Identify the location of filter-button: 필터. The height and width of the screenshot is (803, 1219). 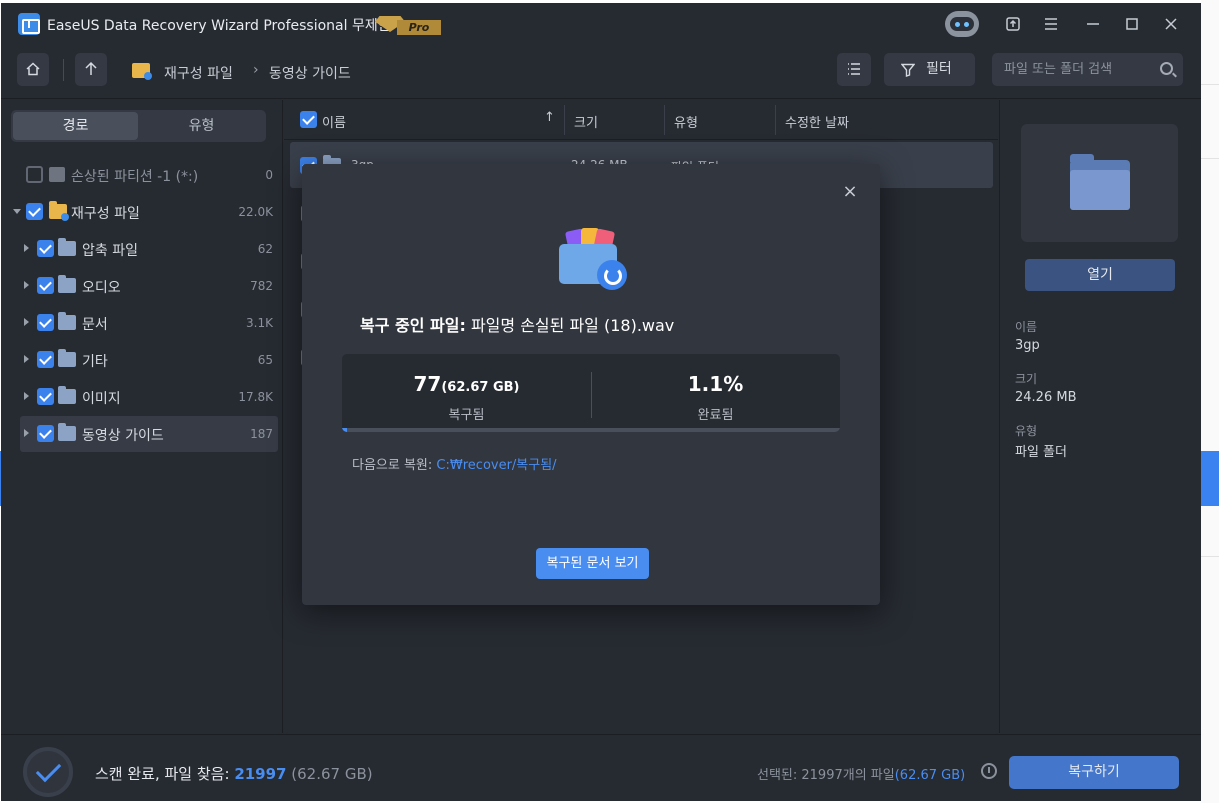
(929, 69).